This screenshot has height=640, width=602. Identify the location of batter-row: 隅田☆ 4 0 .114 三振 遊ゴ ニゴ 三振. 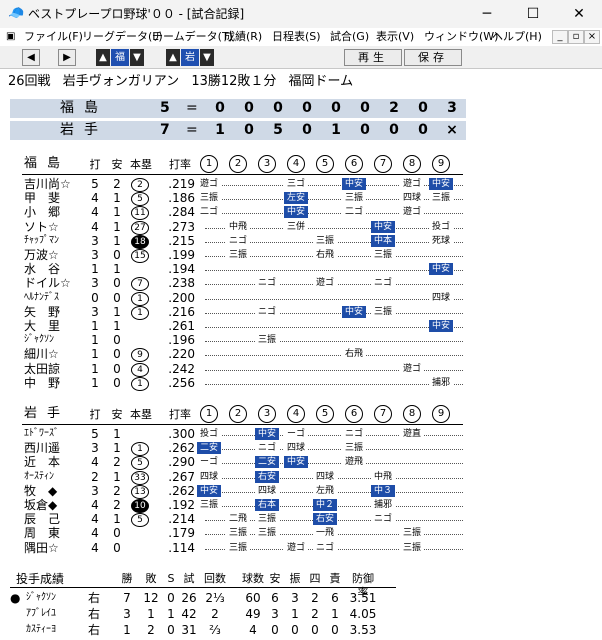
(300, 548).